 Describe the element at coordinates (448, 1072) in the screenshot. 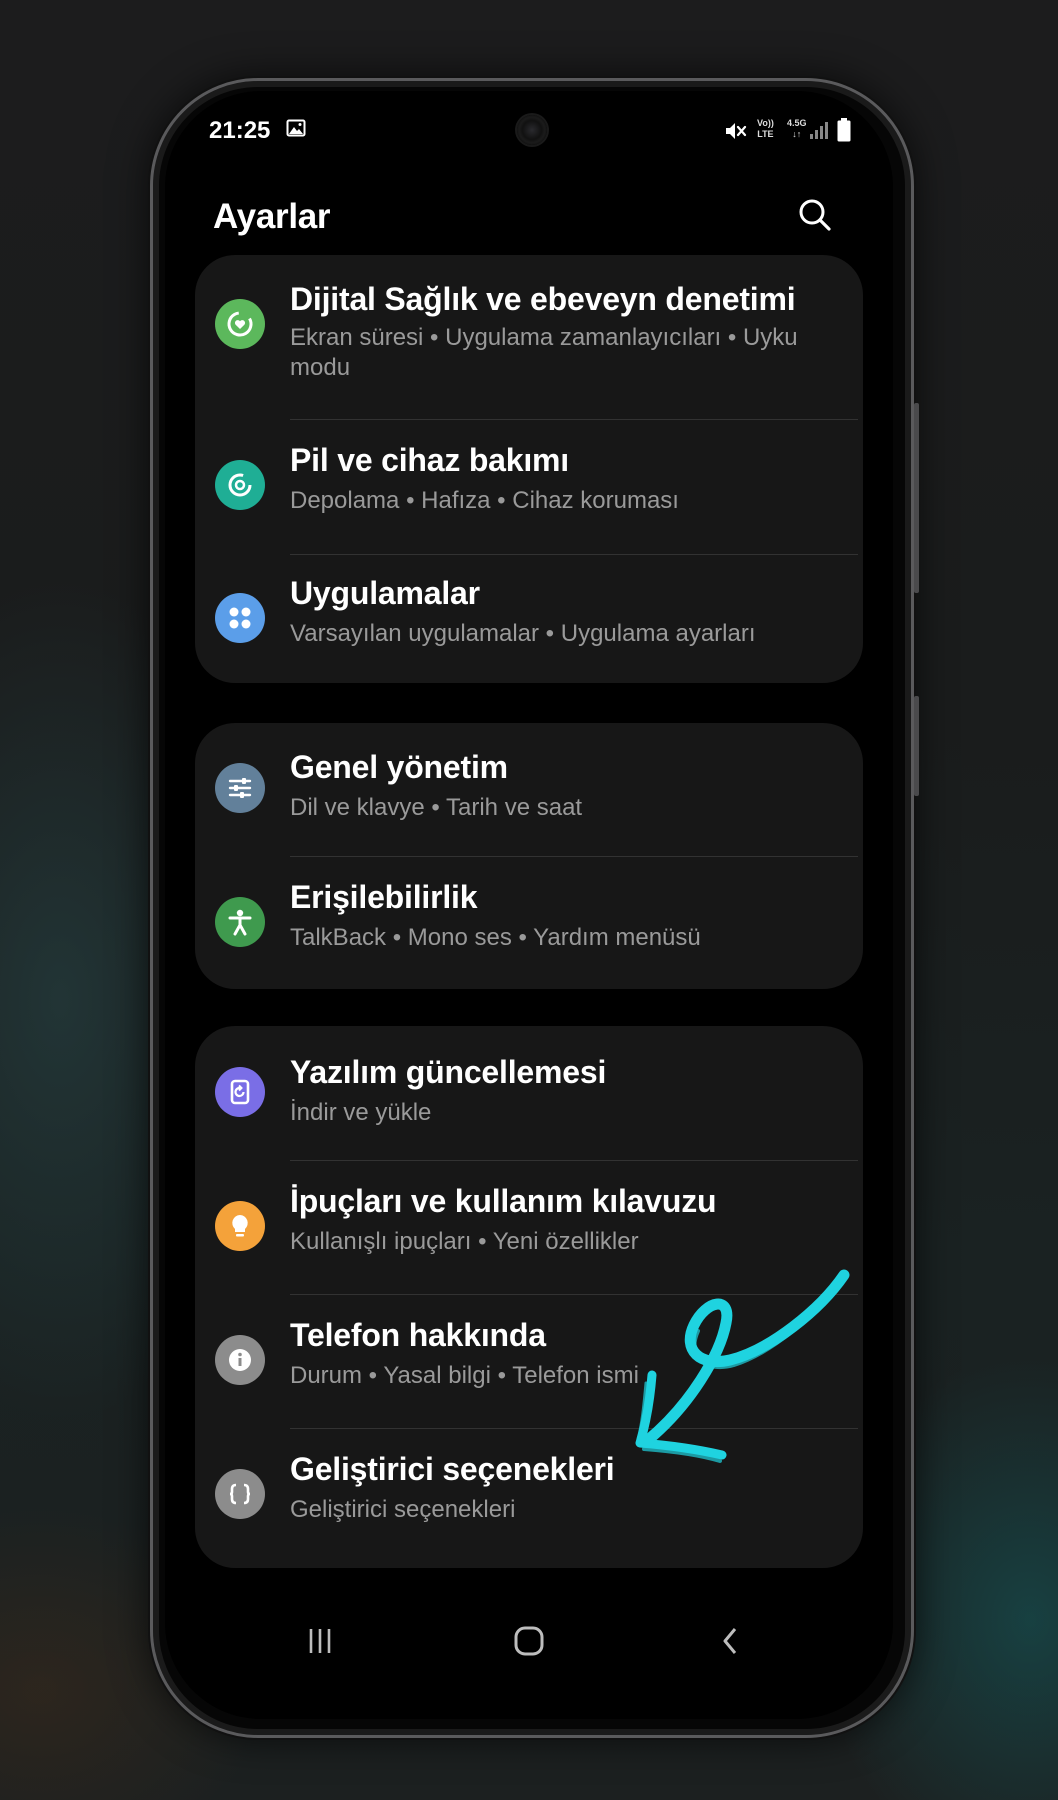

I see `item-title: Yazılım güncellemesi` at that location.